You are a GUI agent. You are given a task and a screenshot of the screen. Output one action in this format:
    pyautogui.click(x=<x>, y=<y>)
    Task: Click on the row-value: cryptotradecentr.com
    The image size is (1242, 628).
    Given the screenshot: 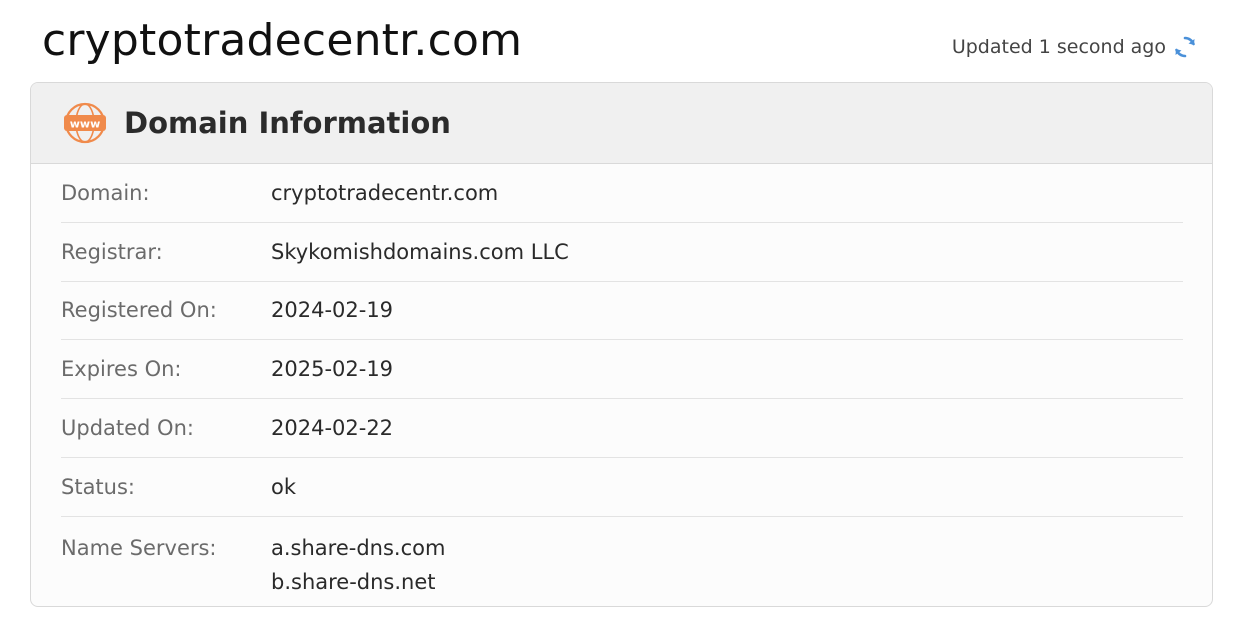 What is the action you would take?
    pyautogui.click(x=385, y=192)
    